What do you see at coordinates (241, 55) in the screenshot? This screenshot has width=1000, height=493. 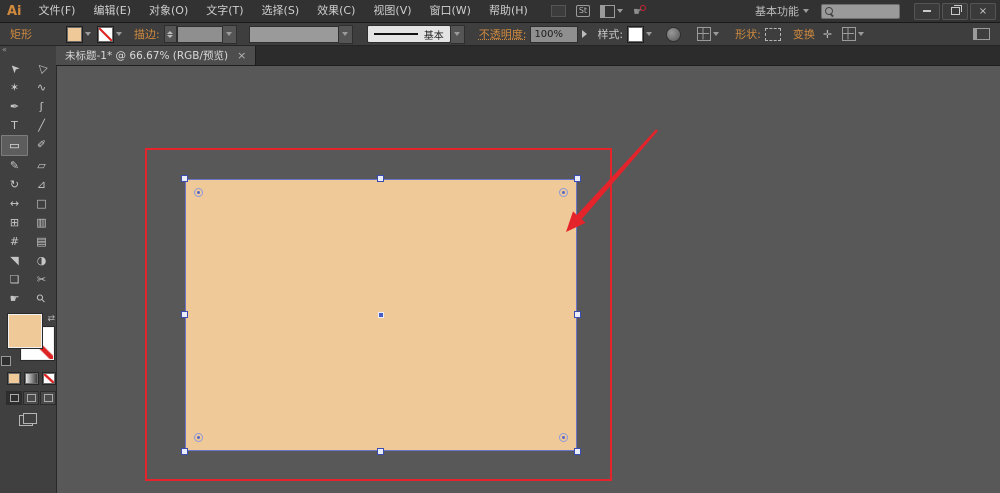 I see `tab-close-icon: ×` at bounding box center [241, 55].